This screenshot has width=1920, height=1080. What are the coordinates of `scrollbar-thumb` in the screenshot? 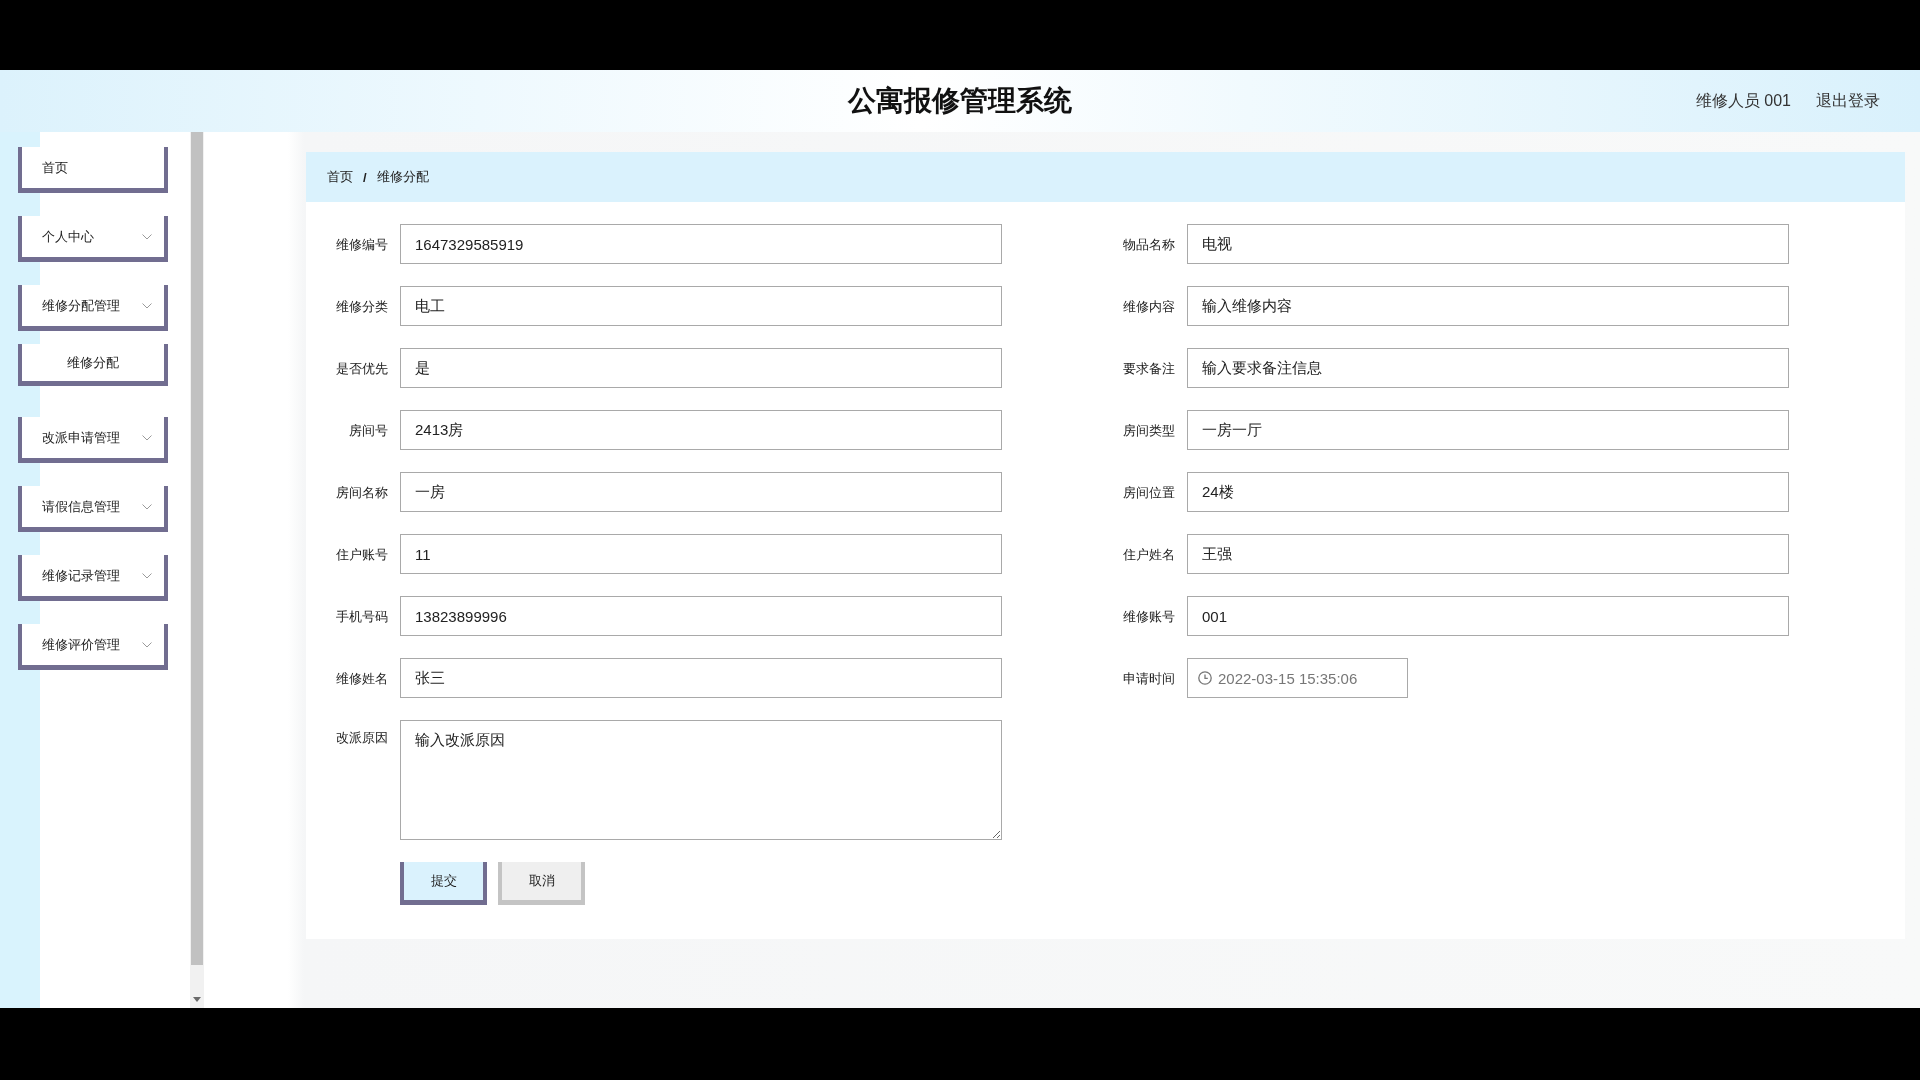 It's located at (197, 548).